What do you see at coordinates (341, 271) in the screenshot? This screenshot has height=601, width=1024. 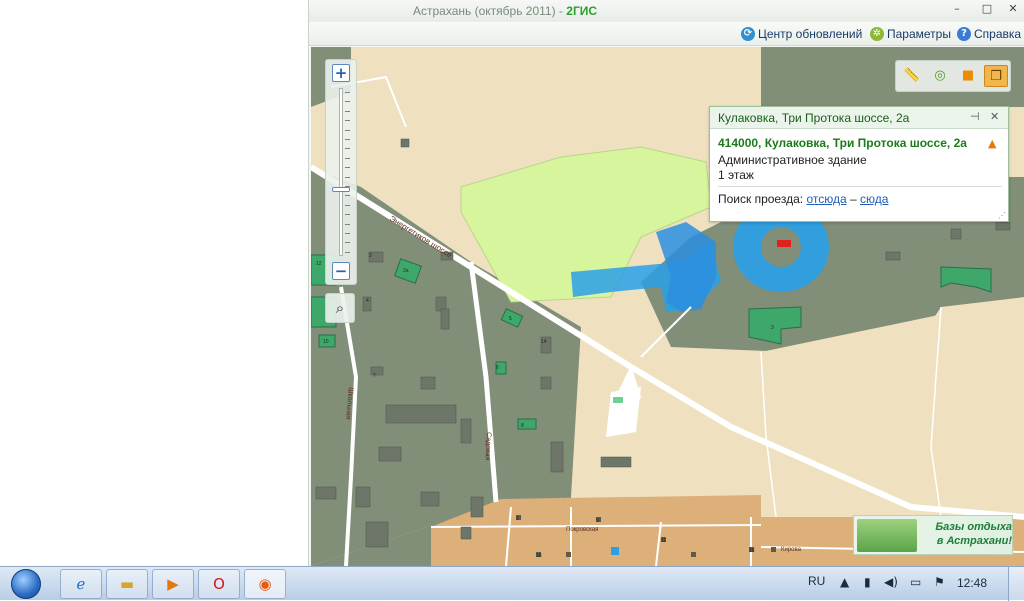 I see `zoom-out-button: −` at bounding box center [341, 271].